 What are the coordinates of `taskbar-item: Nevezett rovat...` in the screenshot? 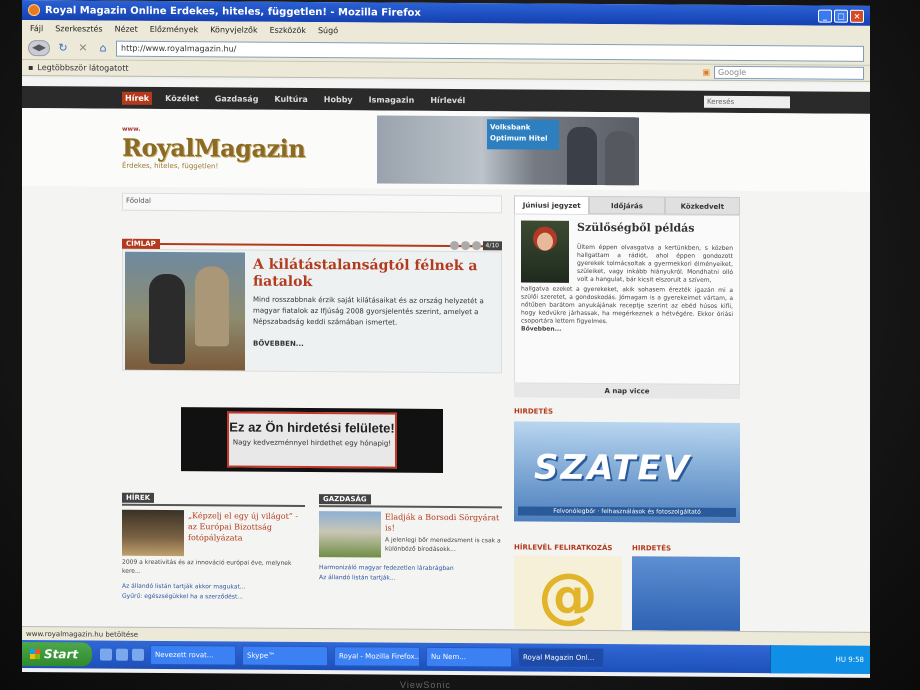 It's located at (193, 655).